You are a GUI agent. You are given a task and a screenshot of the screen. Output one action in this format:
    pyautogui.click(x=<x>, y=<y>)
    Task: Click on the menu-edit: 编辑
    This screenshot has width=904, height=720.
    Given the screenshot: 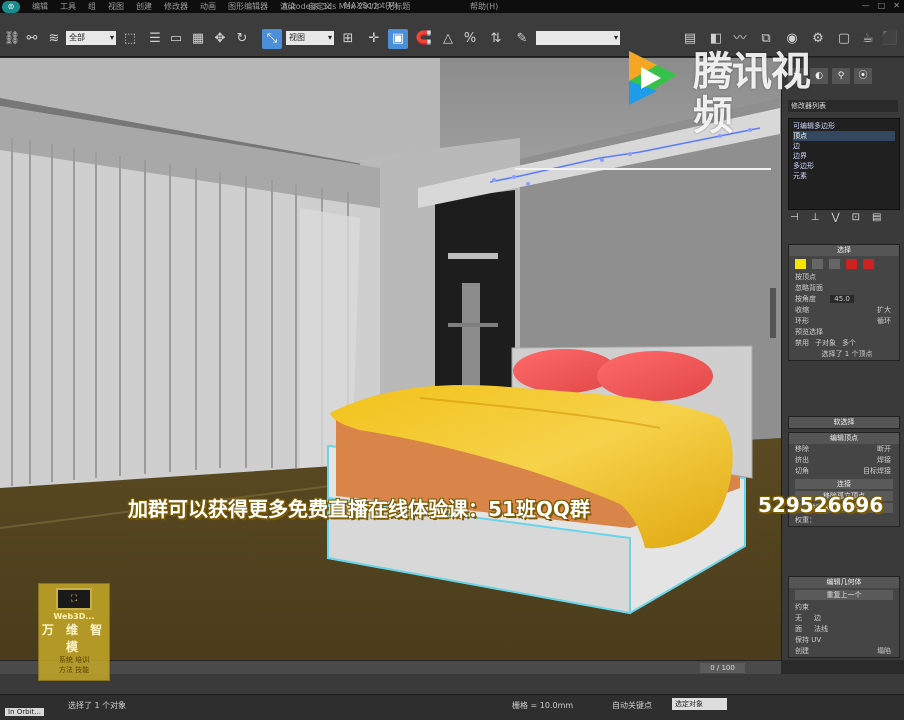 What is the action you would take?
    pyautogui.click(x=40, y=6)
    